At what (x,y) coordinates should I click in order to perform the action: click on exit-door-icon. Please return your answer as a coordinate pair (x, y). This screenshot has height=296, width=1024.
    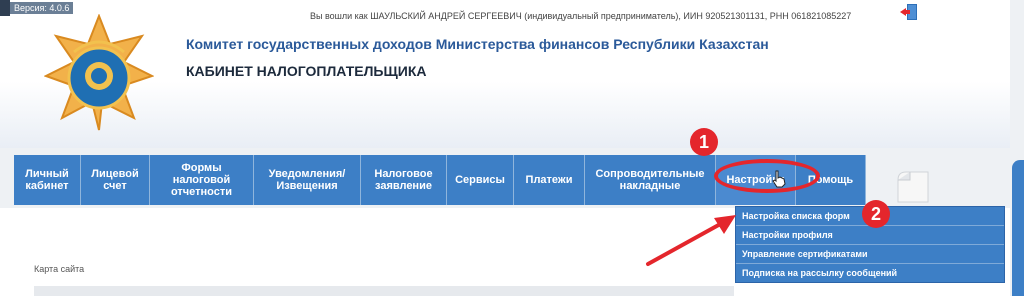
    Looking at the image, I should click on (909, 12).